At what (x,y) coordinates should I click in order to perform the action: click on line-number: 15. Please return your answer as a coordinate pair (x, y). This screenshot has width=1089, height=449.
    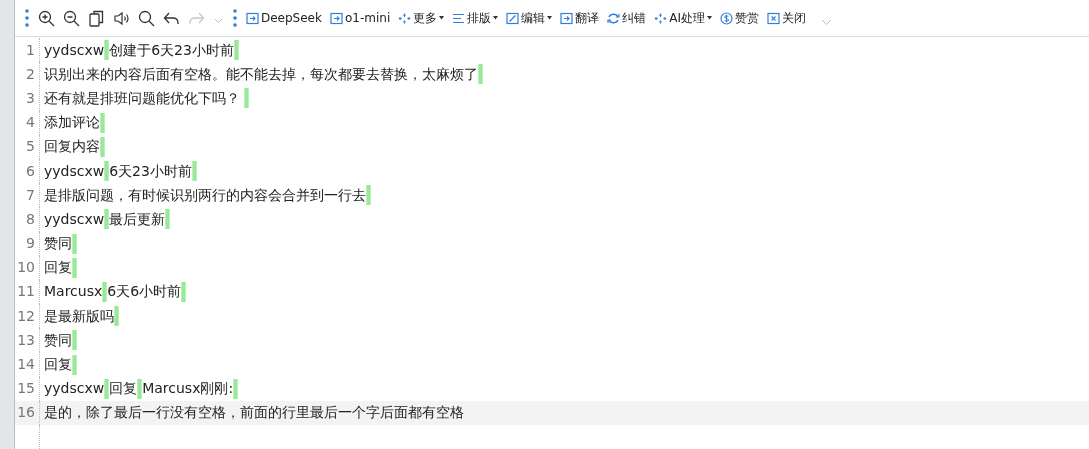
    Looking at the image, I should click on (26, 389).